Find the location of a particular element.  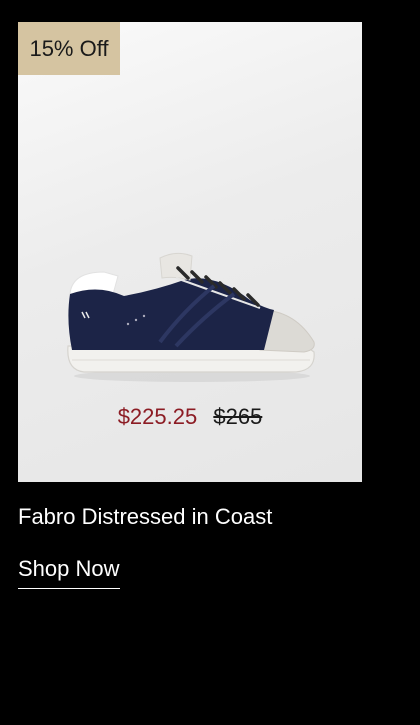

sale-price: $225.25 is located at coordinates (157, 416).